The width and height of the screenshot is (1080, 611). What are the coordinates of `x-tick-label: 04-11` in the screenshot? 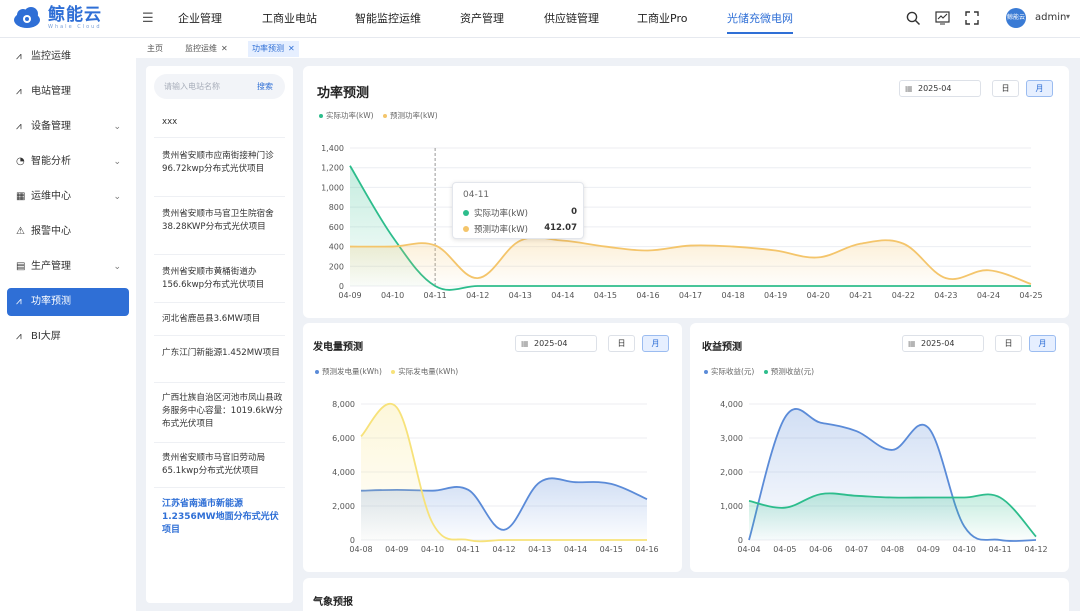 It's located at (1000, 549).